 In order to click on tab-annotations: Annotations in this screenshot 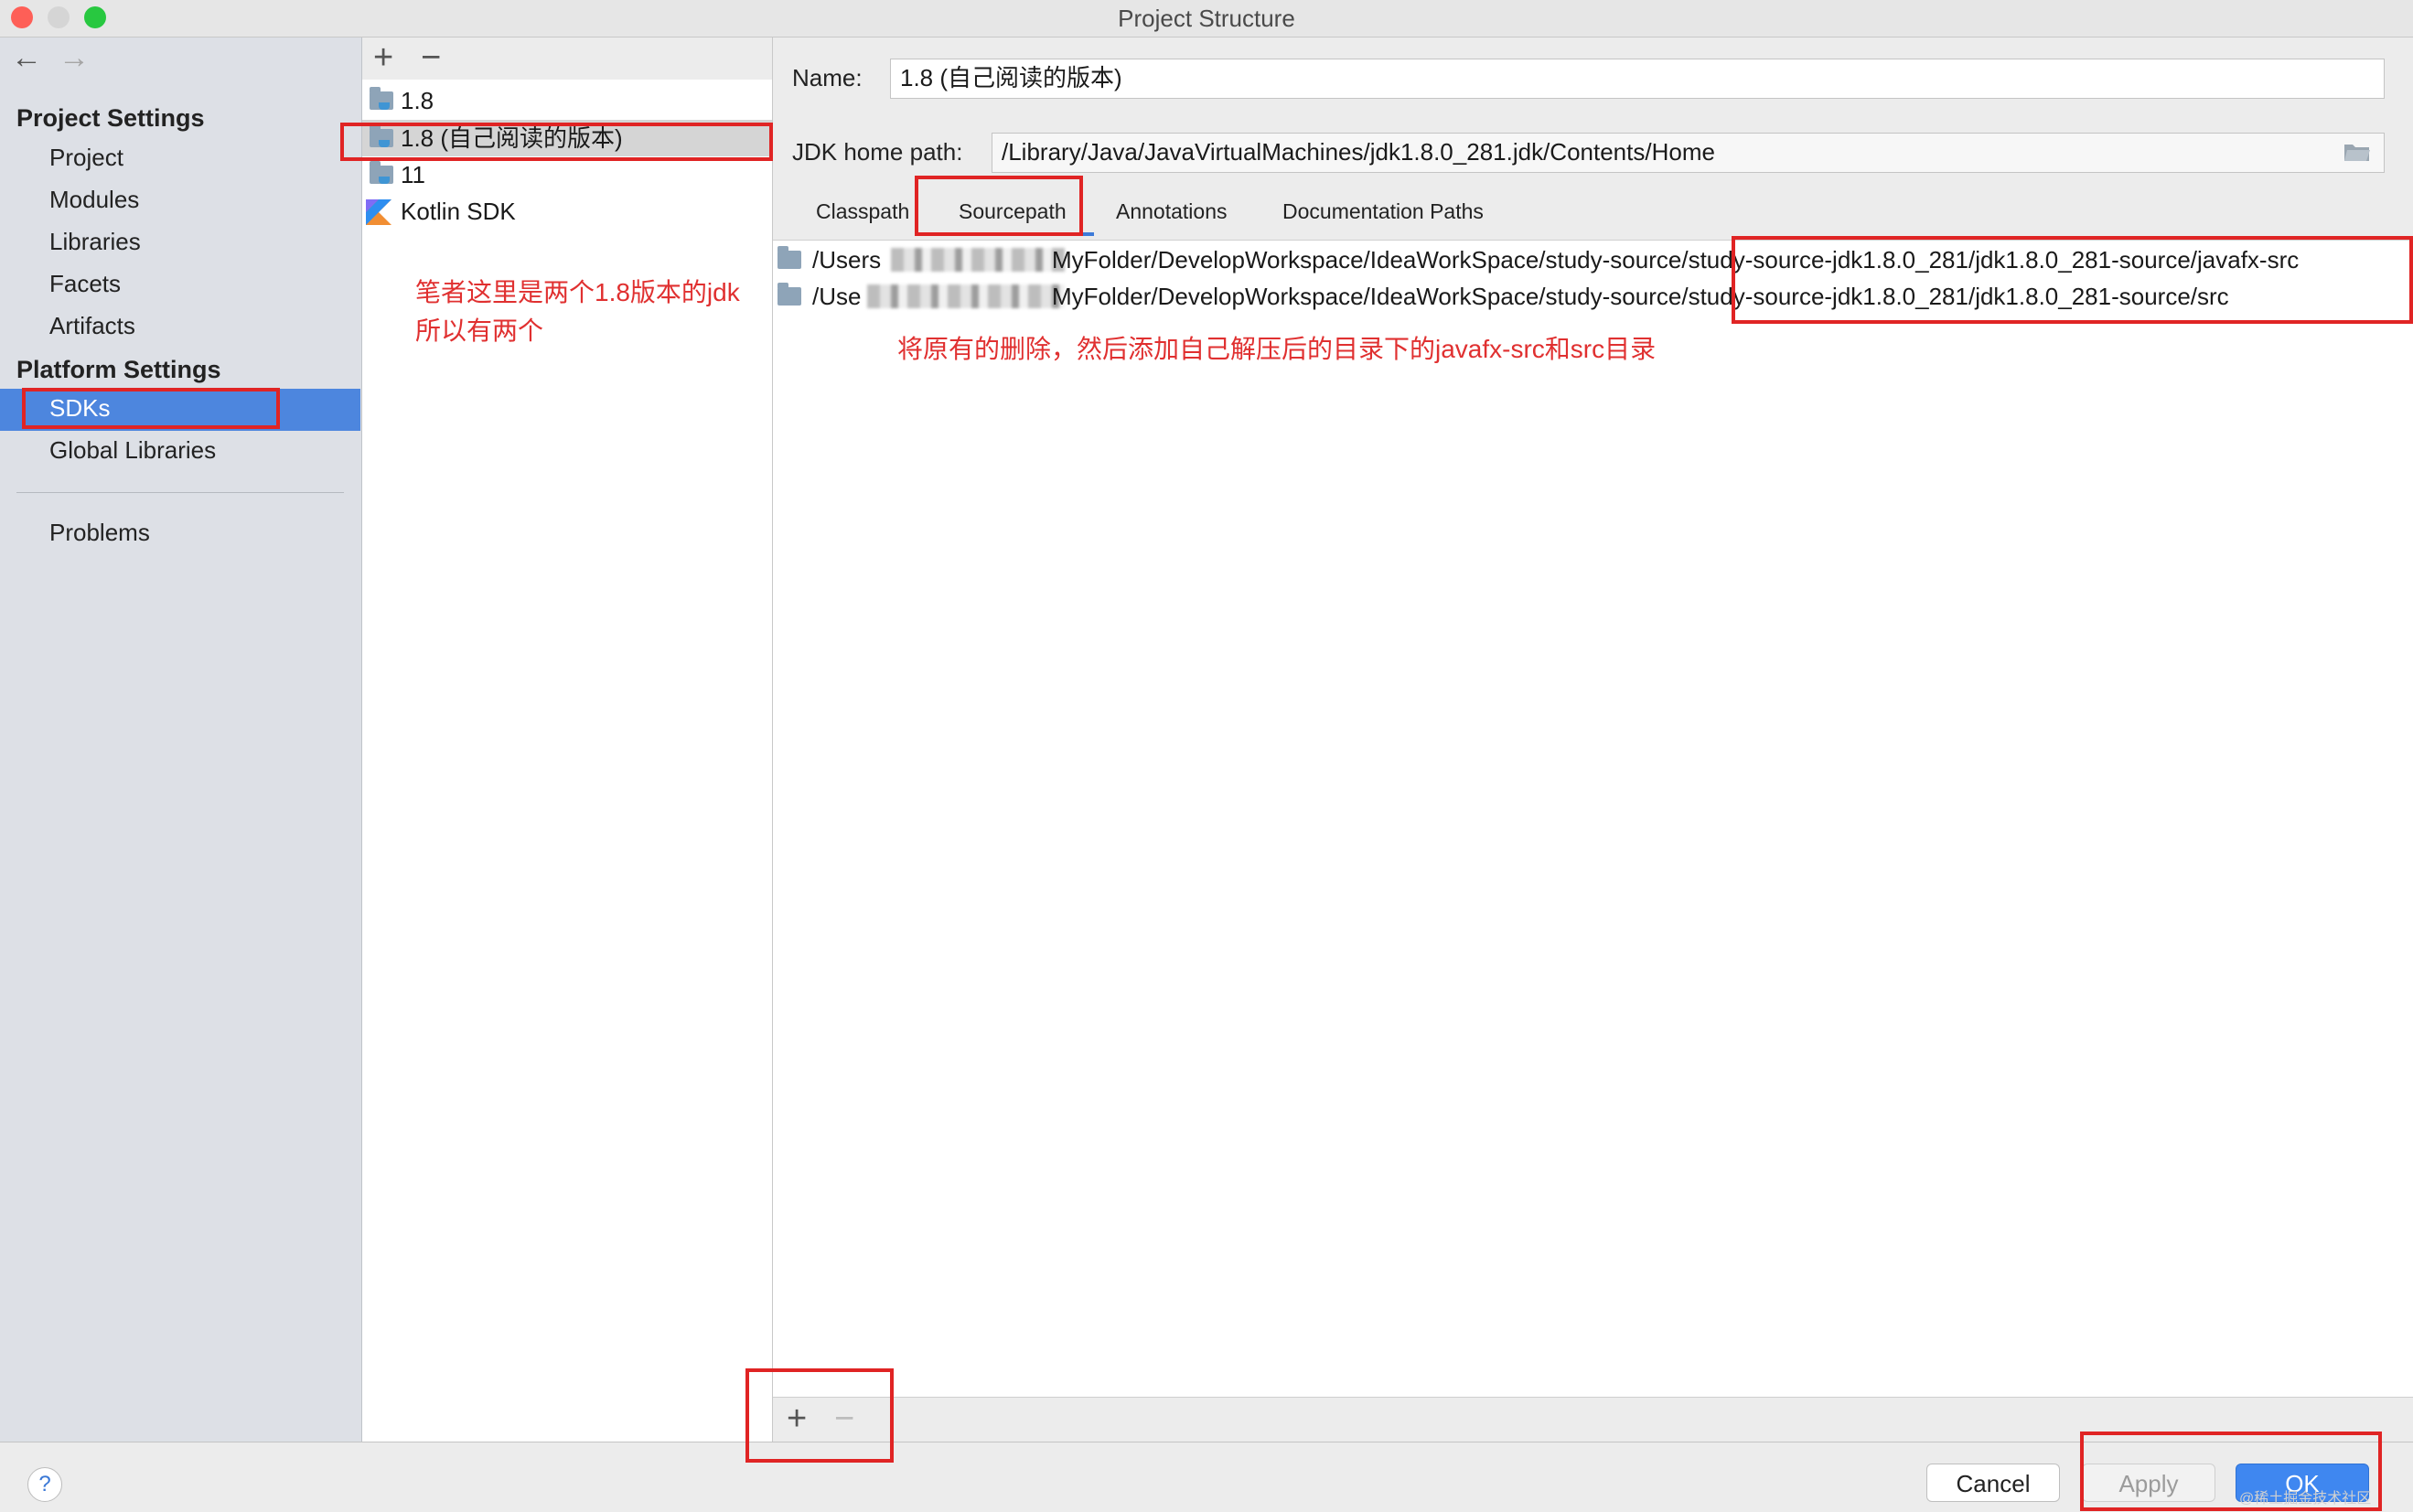, I will do `click(1171, 211)`.